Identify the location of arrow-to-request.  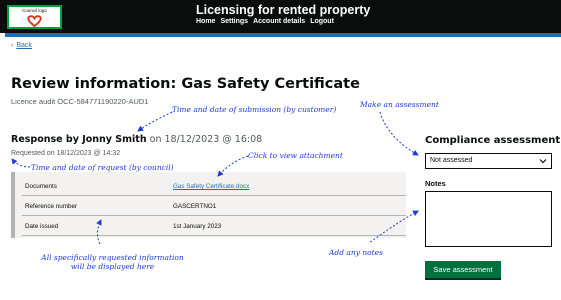
(21, 163).